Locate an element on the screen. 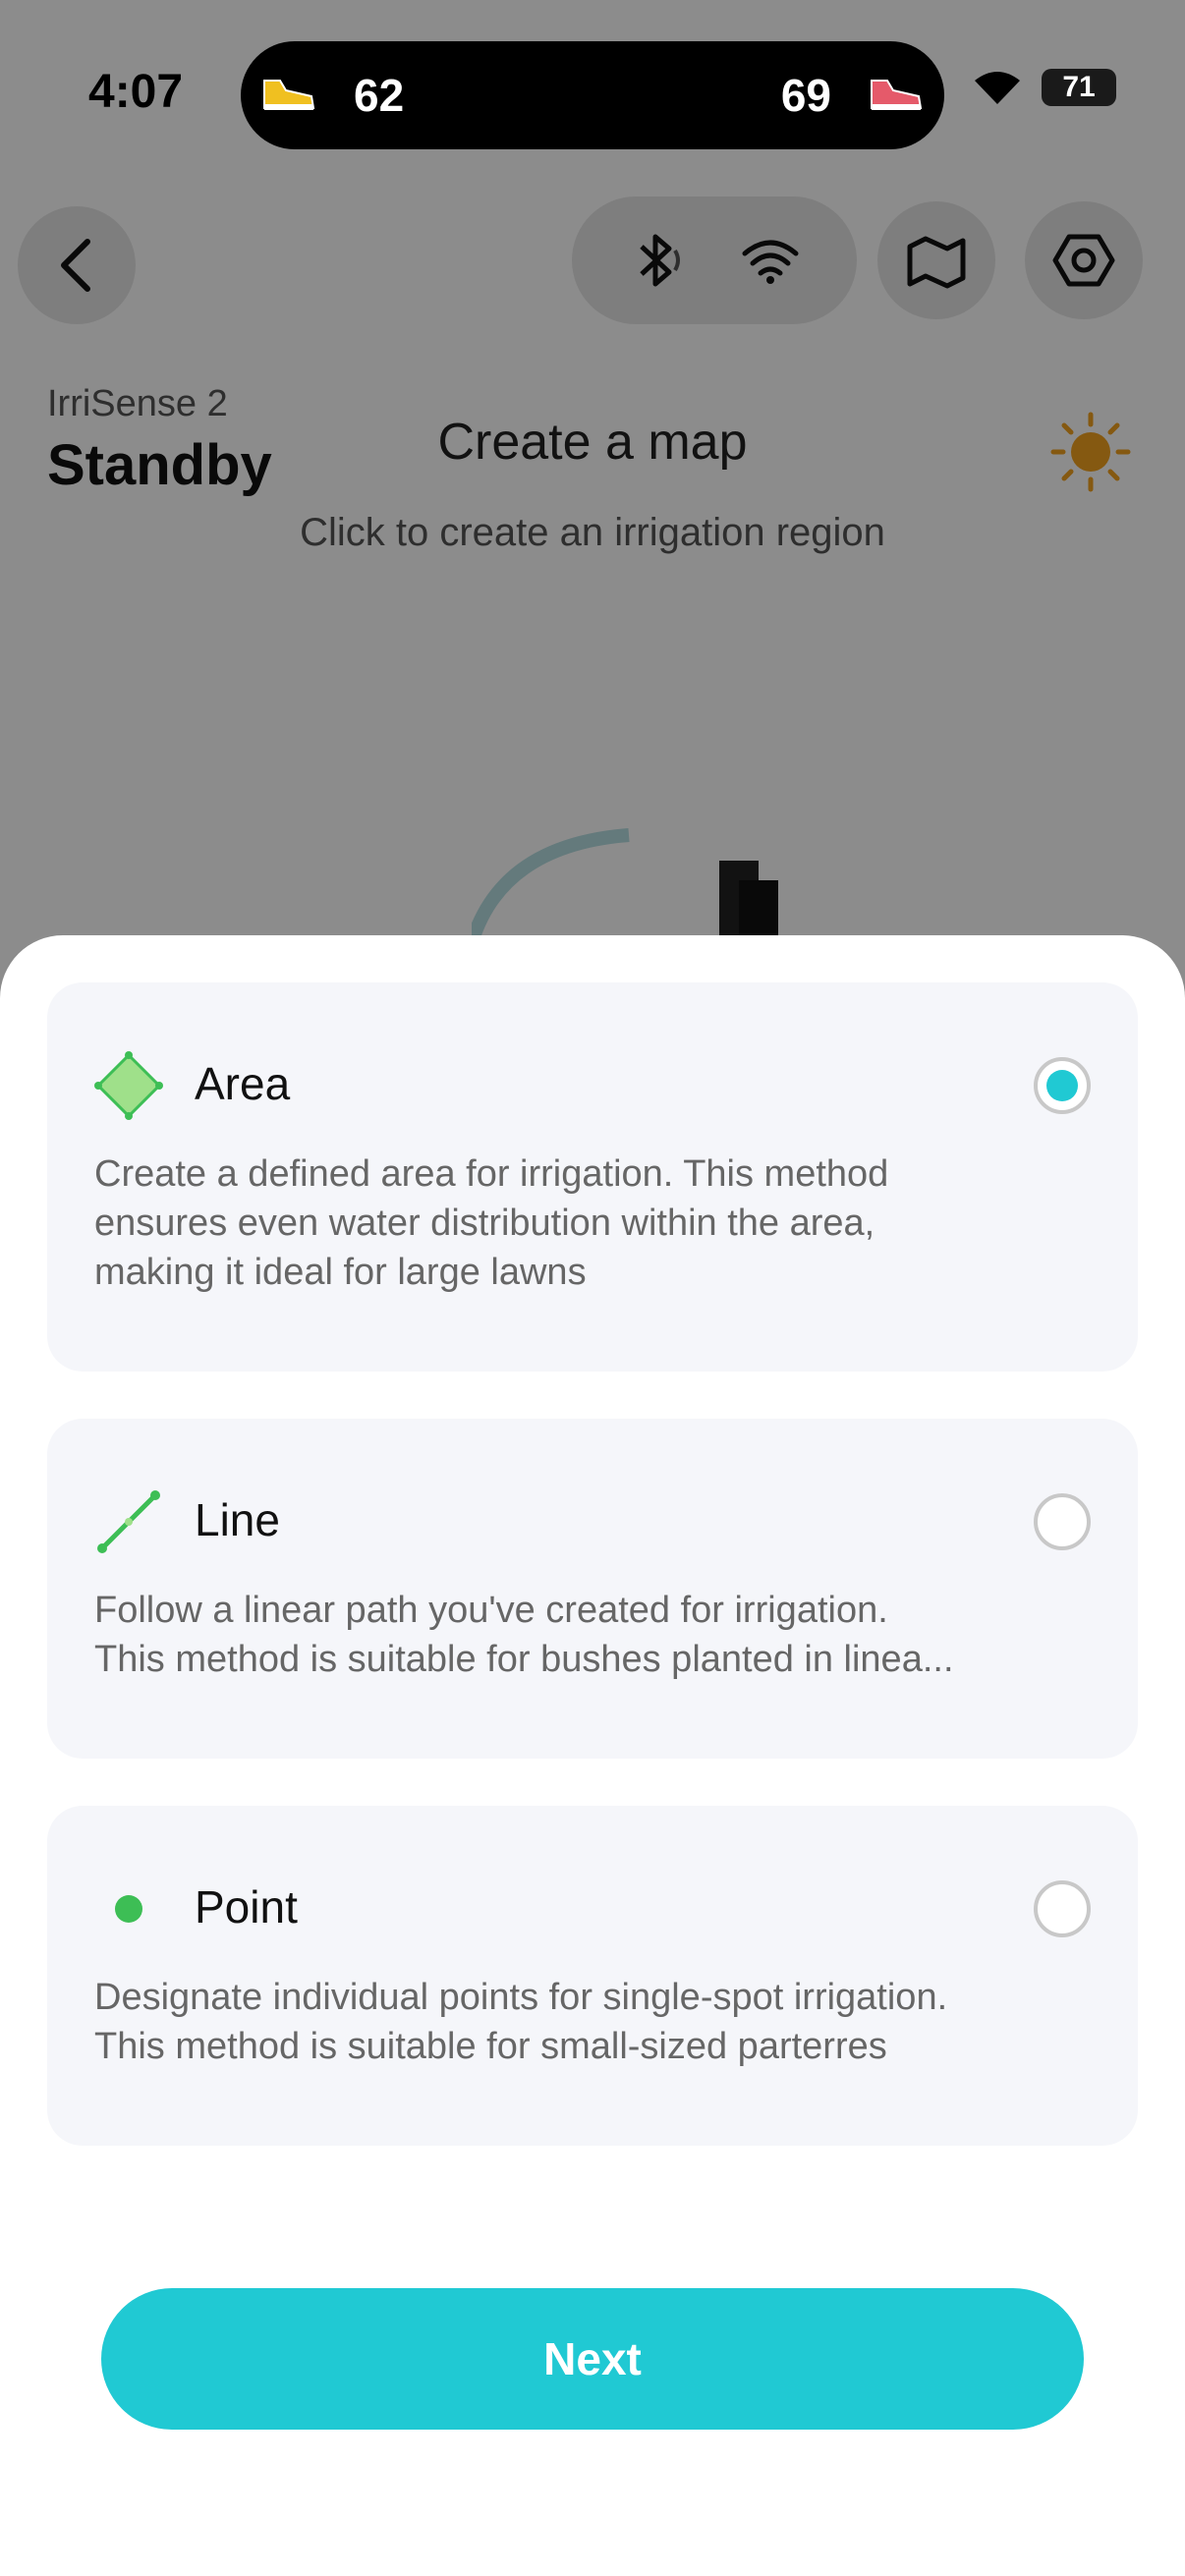 The height and width of the screenshot is (2576, 1185). point-icon is located at coordinates (129, 1909).